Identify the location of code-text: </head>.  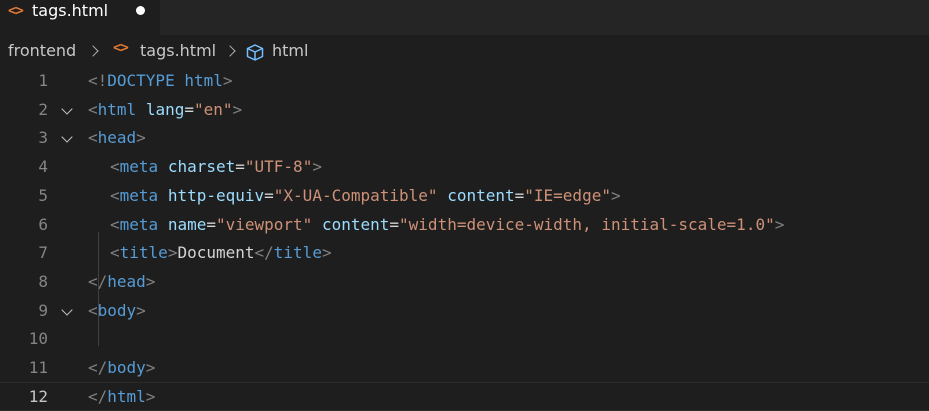
(122, 281).